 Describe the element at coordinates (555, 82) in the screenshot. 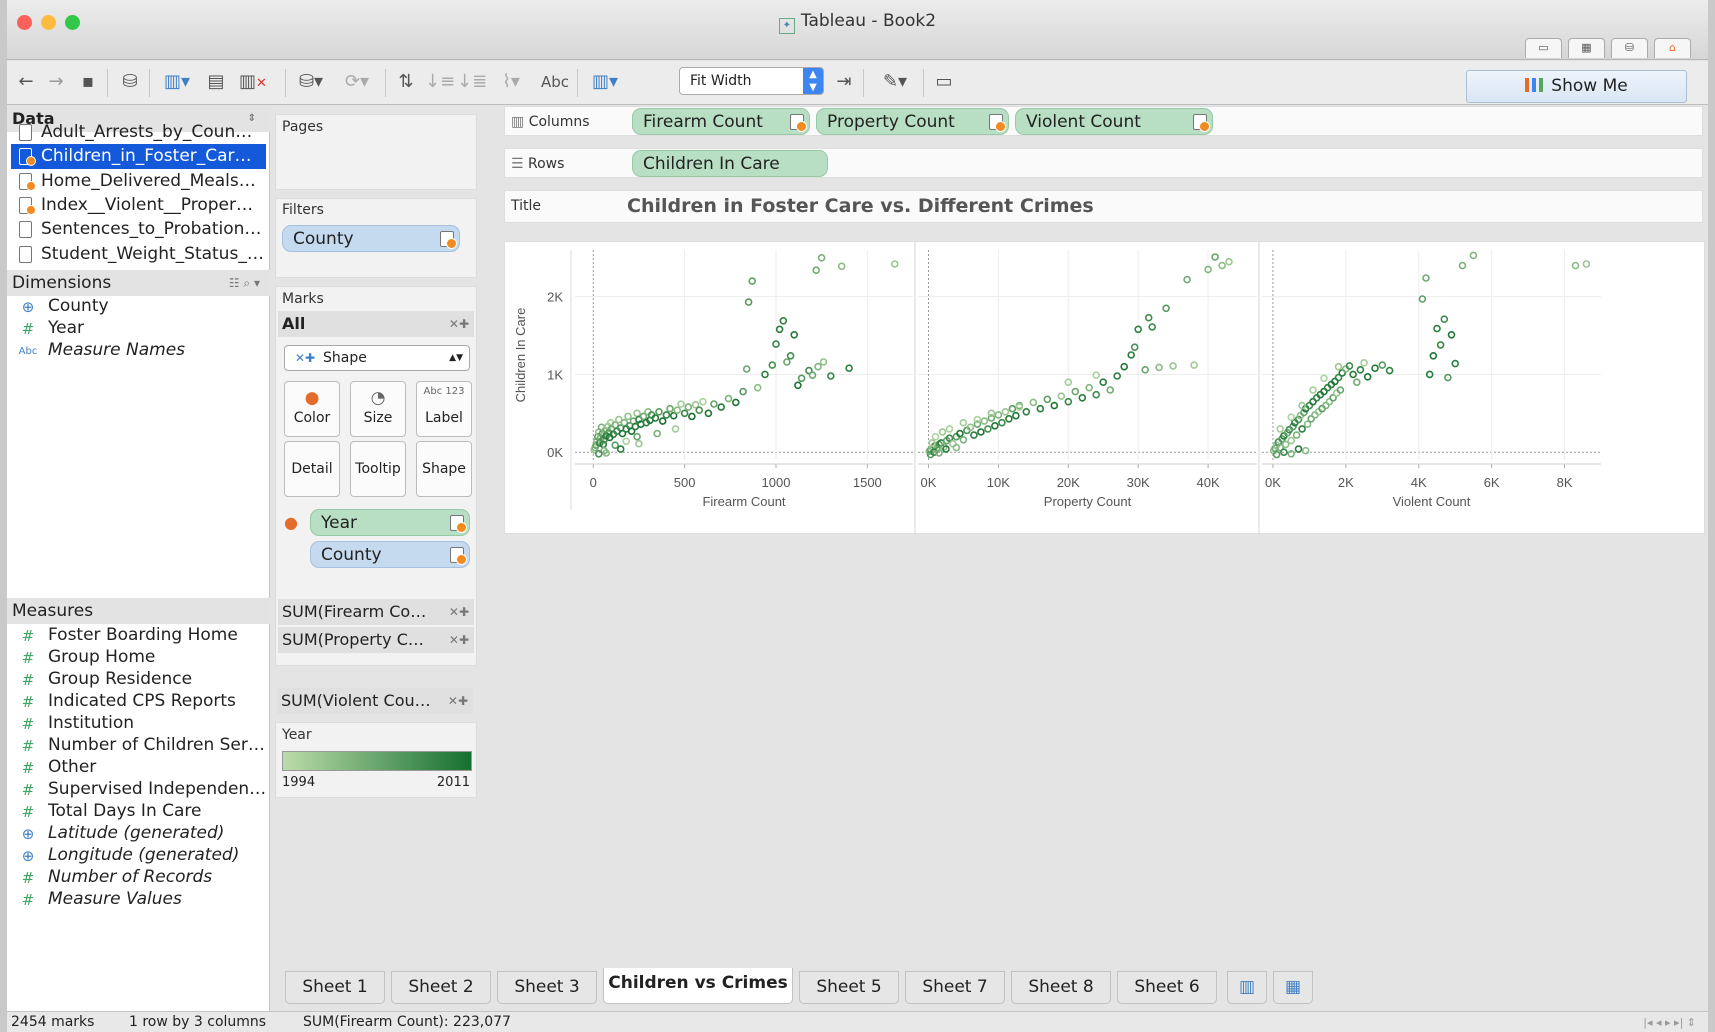

I see `show-mark-labels-button: Abc` at that location.